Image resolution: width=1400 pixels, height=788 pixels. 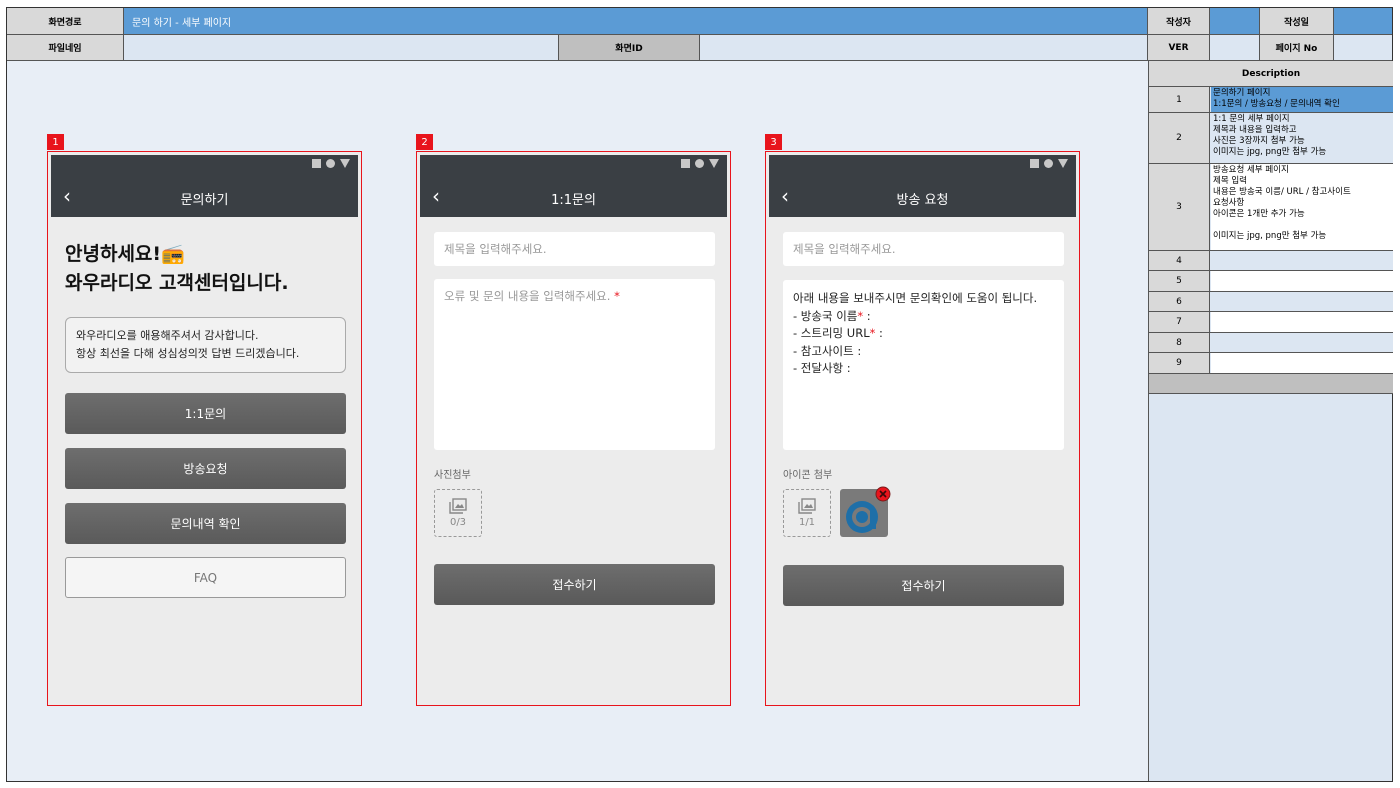 I want to click on screen-tag-1: 1, so click(x=55, y=142).